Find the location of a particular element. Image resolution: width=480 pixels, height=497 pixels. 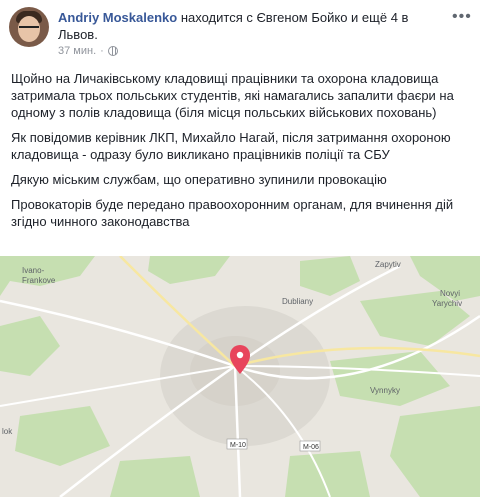

forest-area is located at coordinates (155, 476).